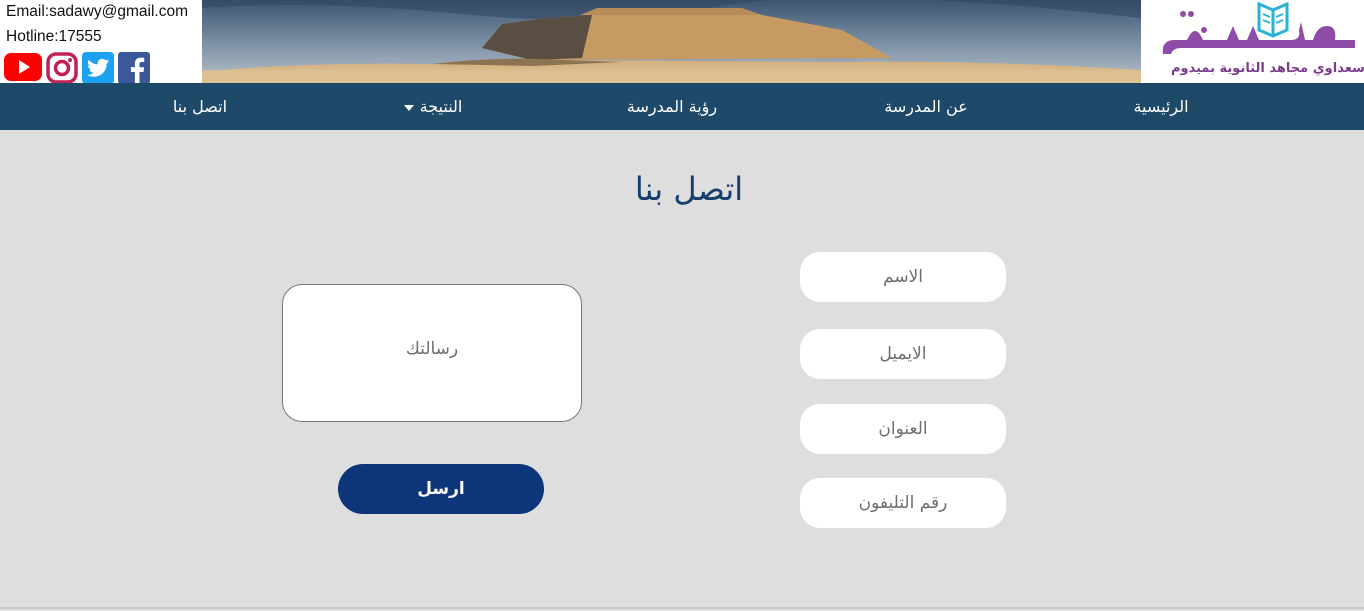 This screenshot has width=1364, height=611. I want to click on header-hotline: Hotline:17555, so click(54, 36).